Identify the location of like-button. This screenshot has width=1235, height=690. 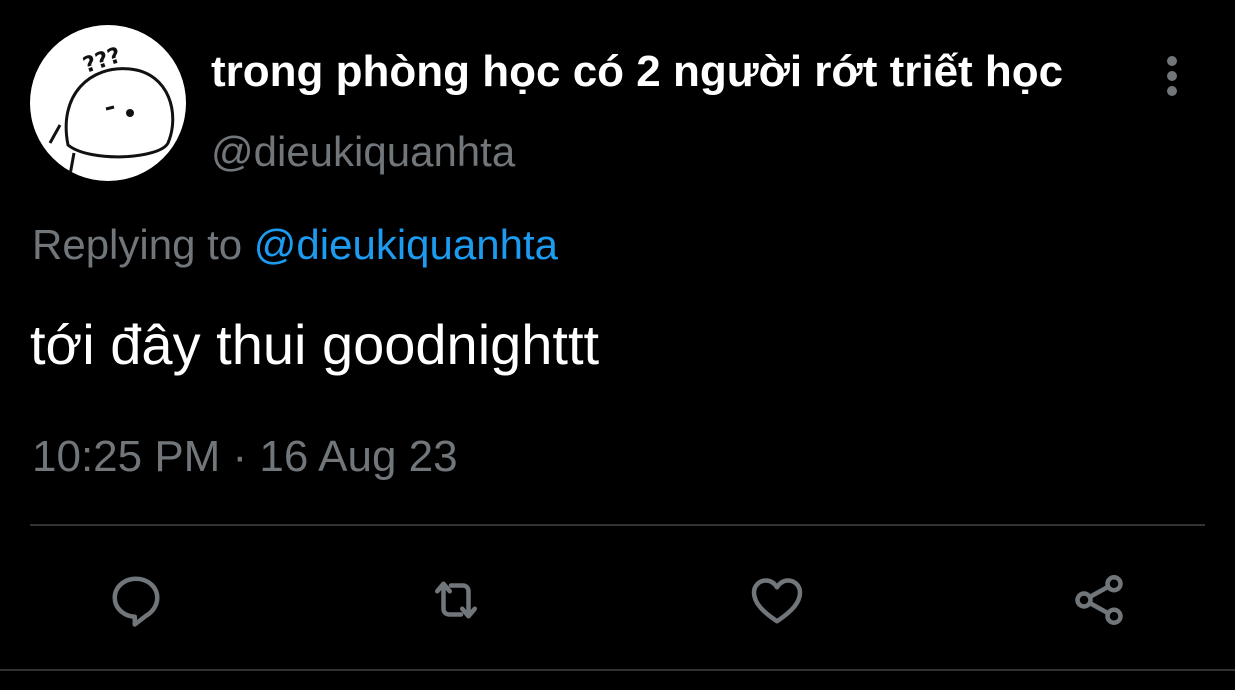
(777, 600).